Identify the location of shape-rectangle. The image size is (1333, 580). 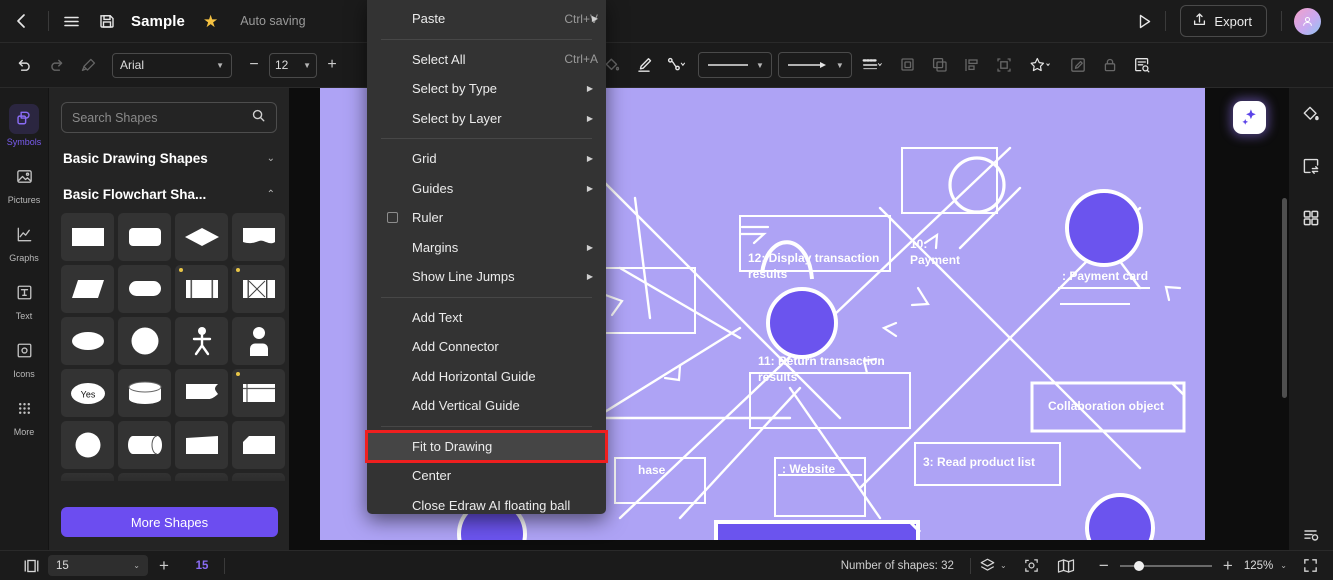
(87, 237).